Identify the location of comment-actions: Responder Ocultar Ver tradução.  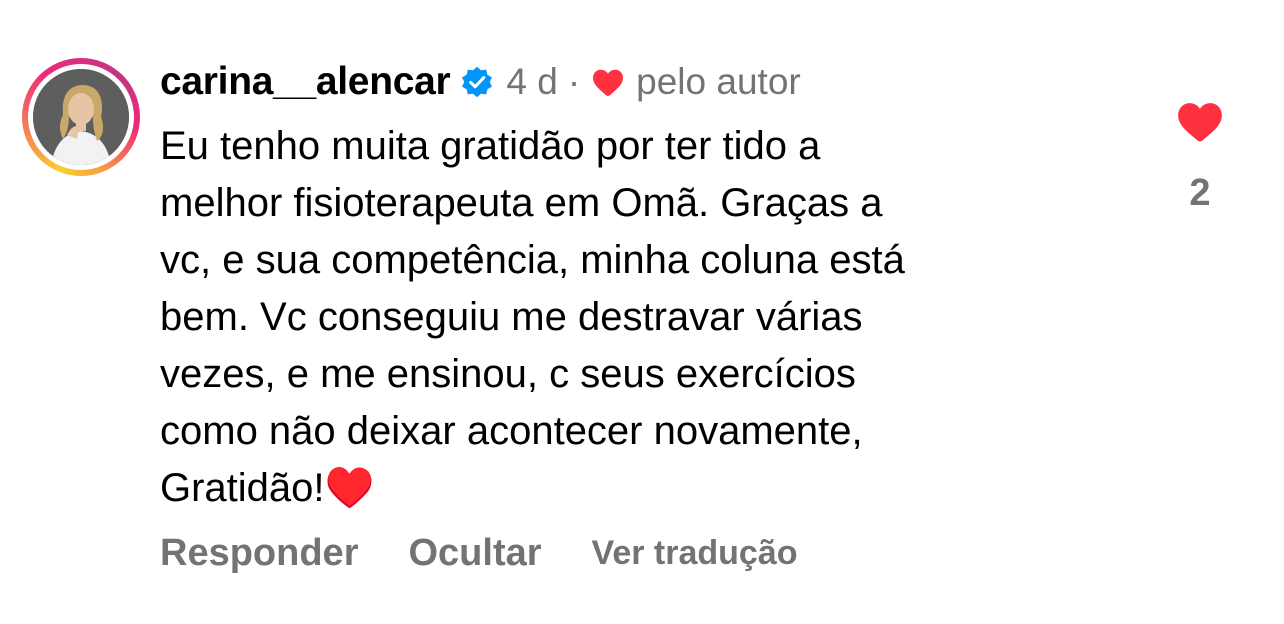
(504, 553).